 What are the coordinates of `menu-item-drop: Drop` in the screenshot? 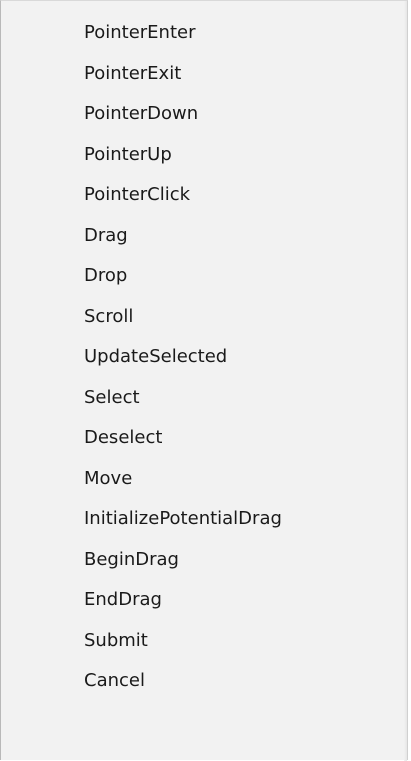 It's located at (204, 276).